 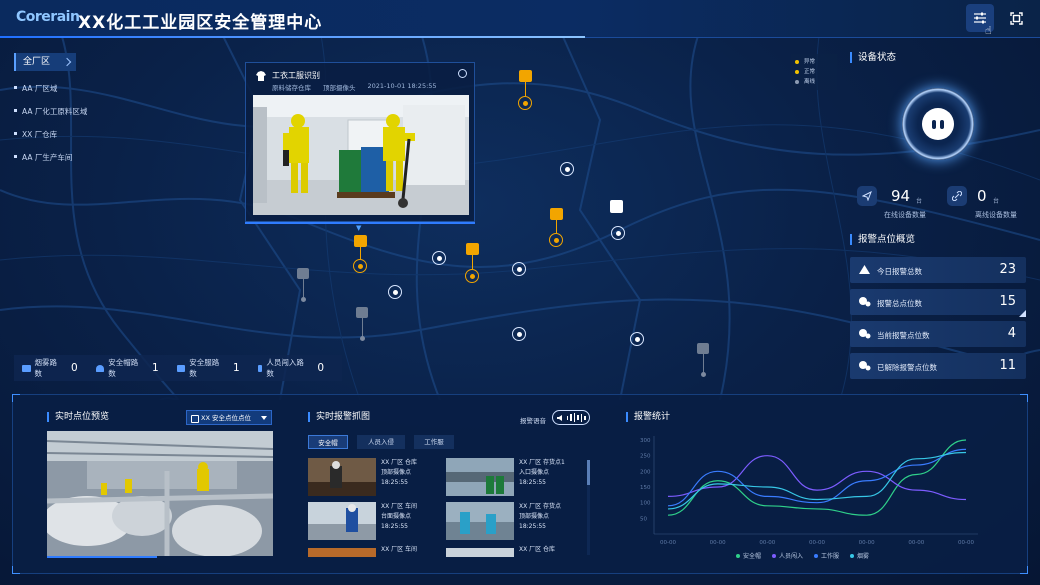 What do you see at coordinates (873, 57) in the screenshot?
I see `device-status-title: 设备状态` at bounding box center [873, 57].